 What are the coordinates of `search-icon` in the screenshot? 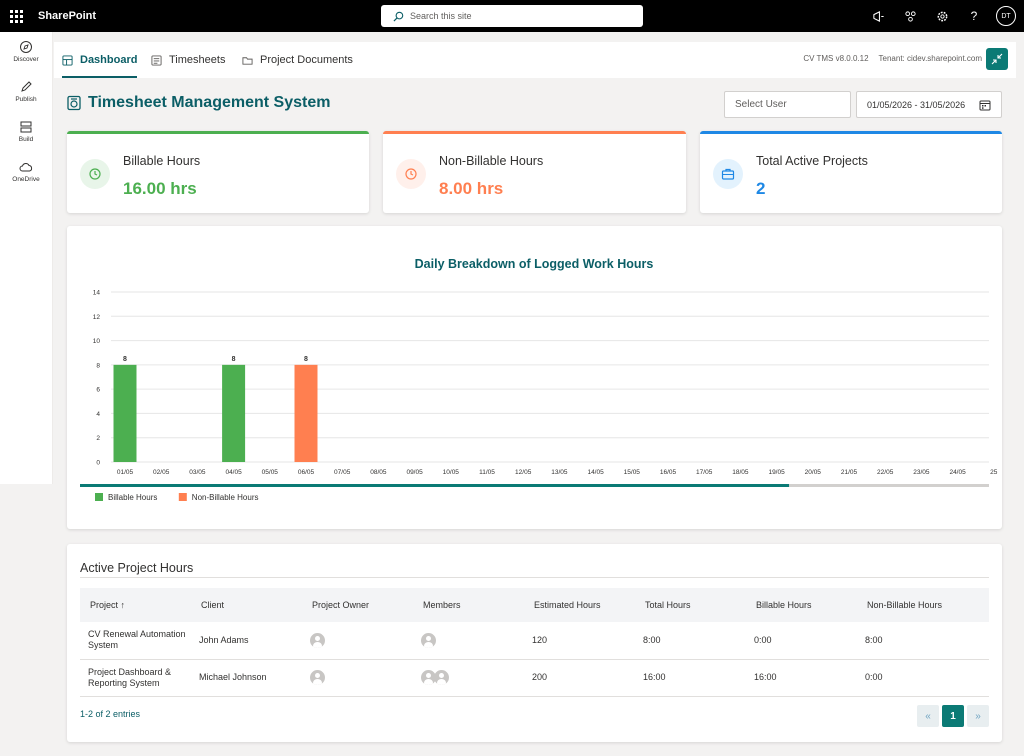 It's located at (398, 16).